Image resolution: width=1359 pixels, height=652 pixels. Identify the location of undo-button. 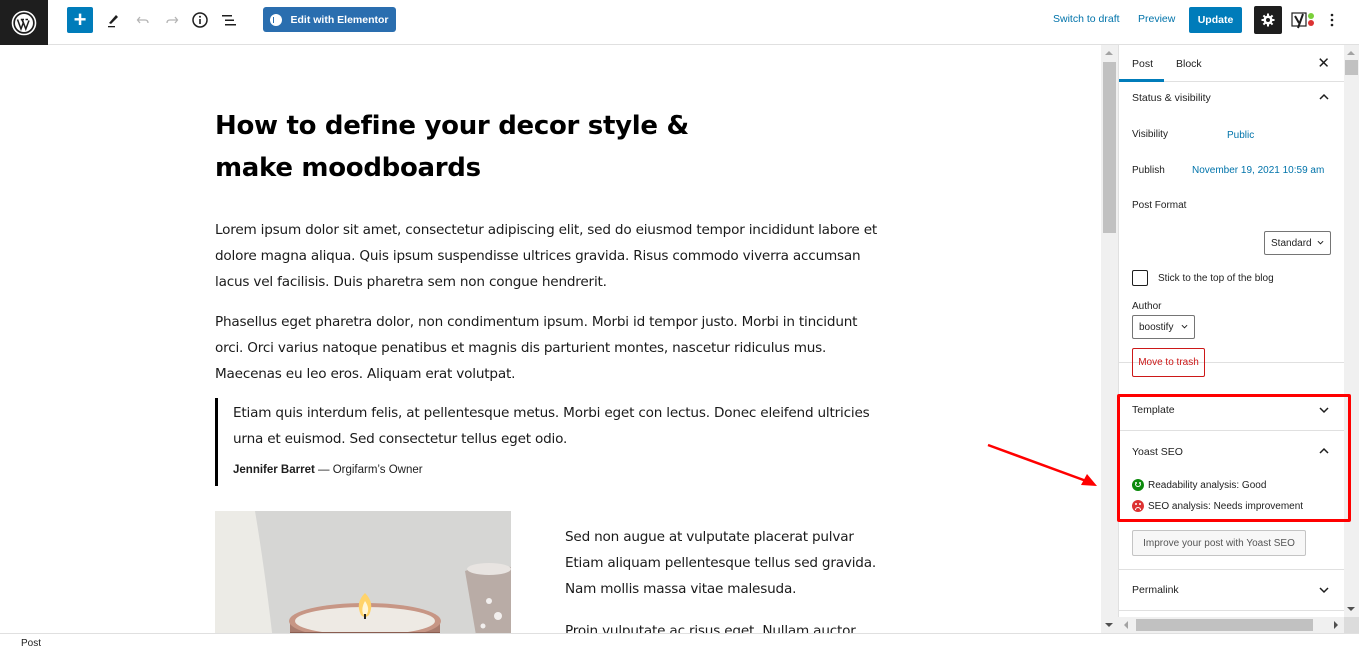
(143, 20).